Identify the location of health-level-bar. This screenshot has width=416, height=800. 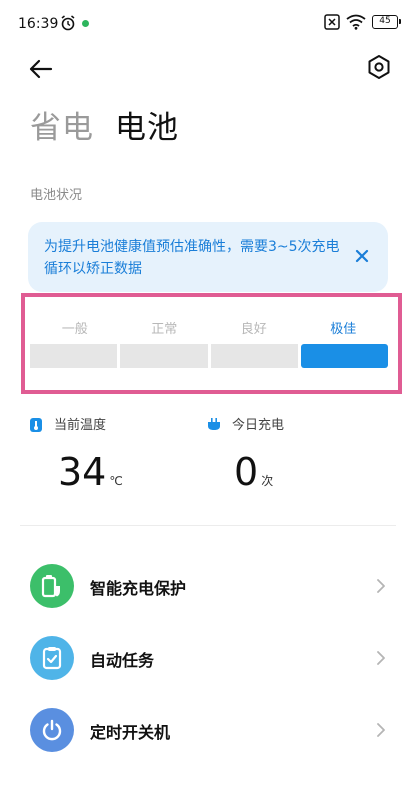
(209, 356).